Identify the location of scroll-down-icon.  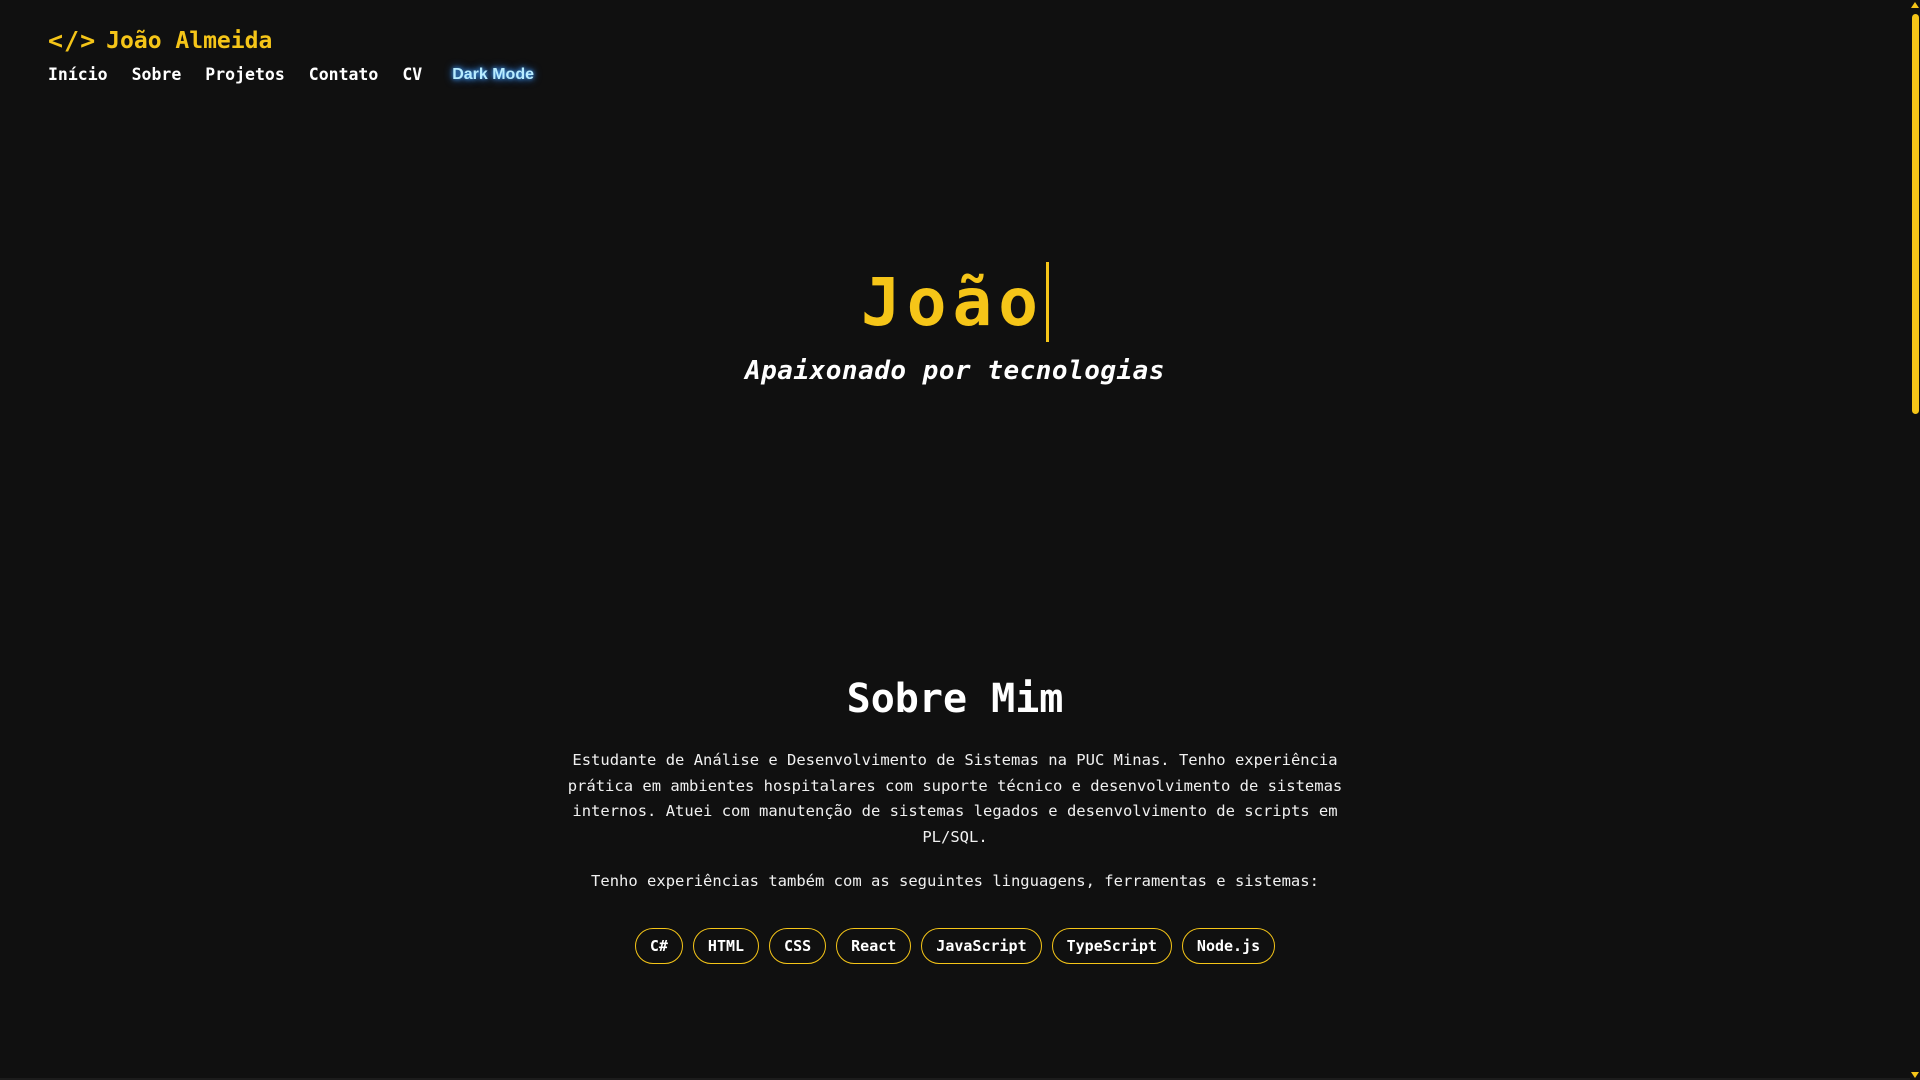
(1915, 1075).